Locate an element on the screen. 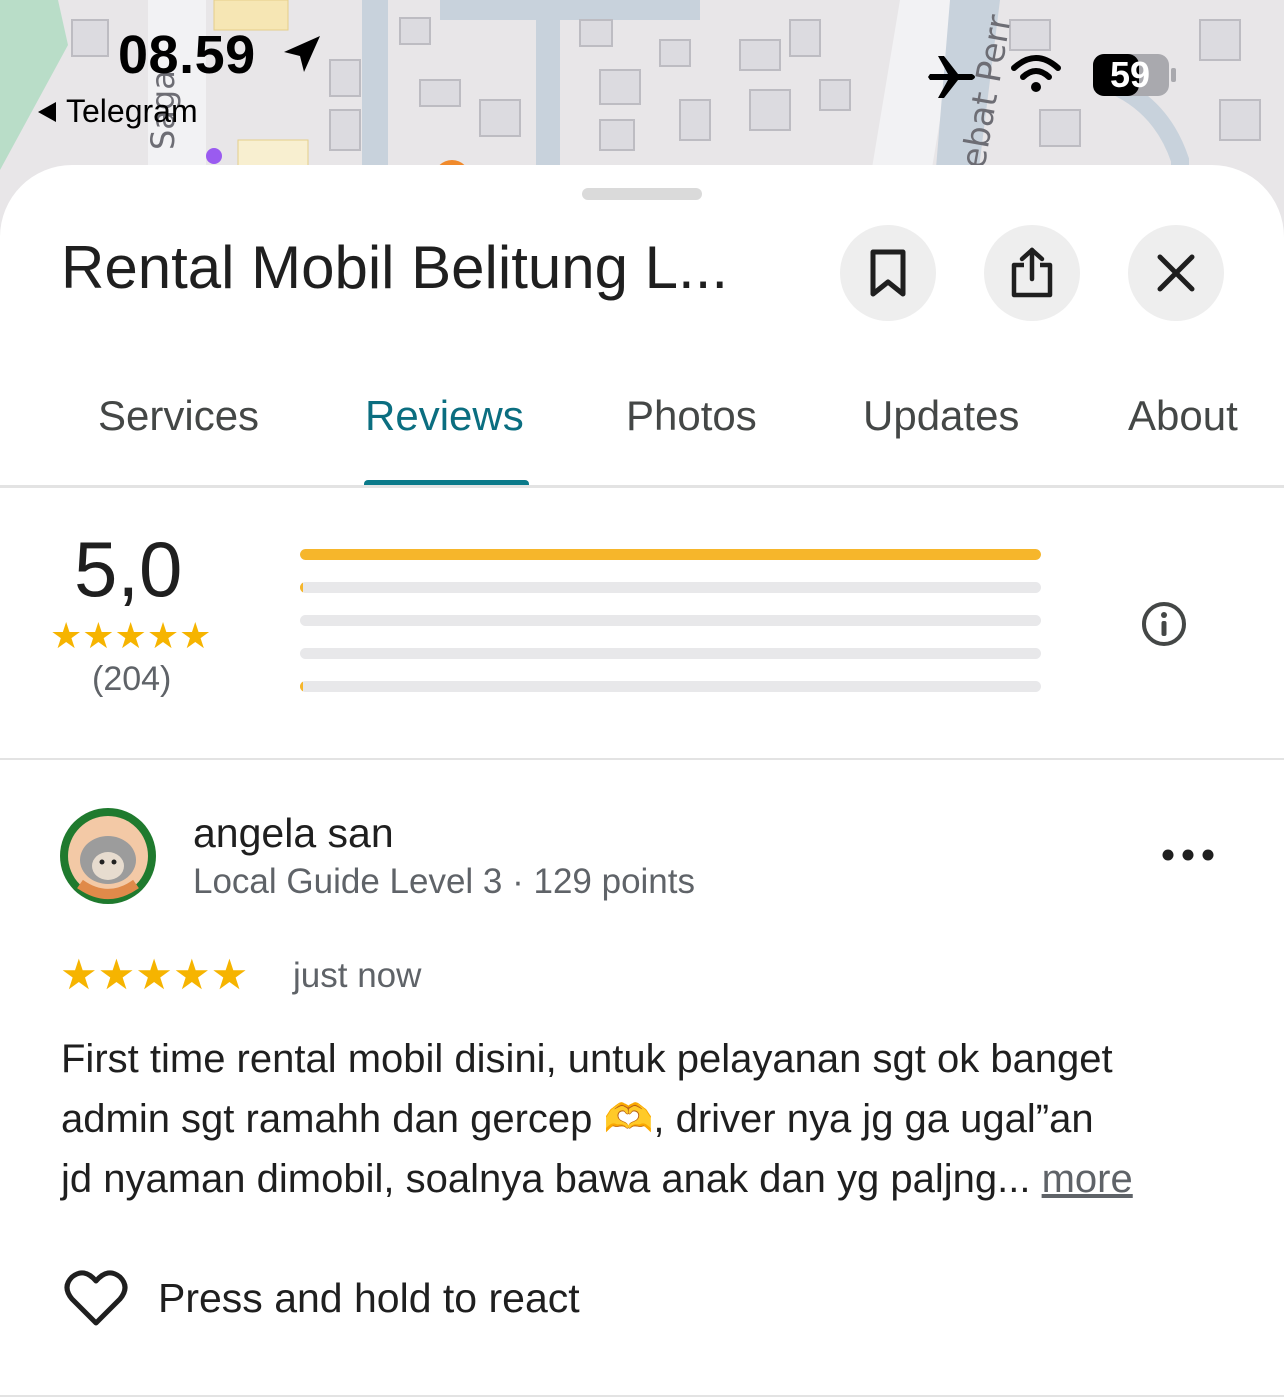 The height and width of the screenshot is (1400, 1284). section-divider is located at coordinates (642, 759).